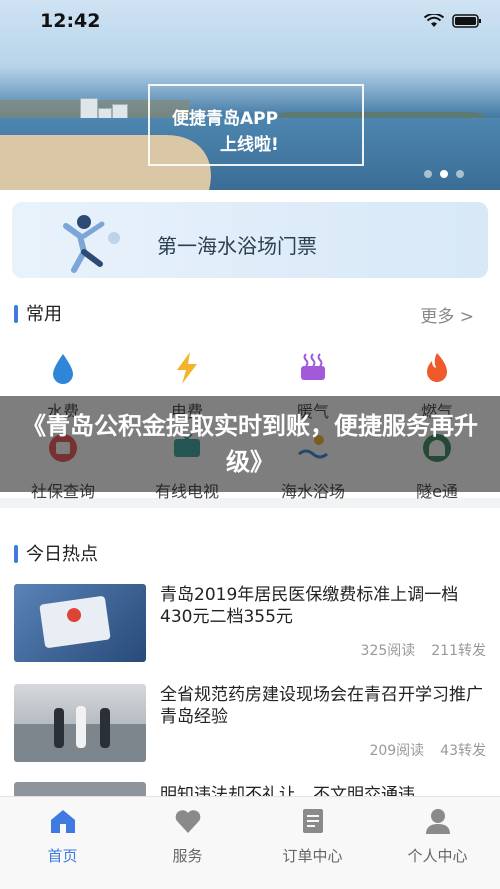  What do you see at coordinates (187, 836) in the screenshot?
I see `tab-service: 服务` at bounding box center [187, 836].